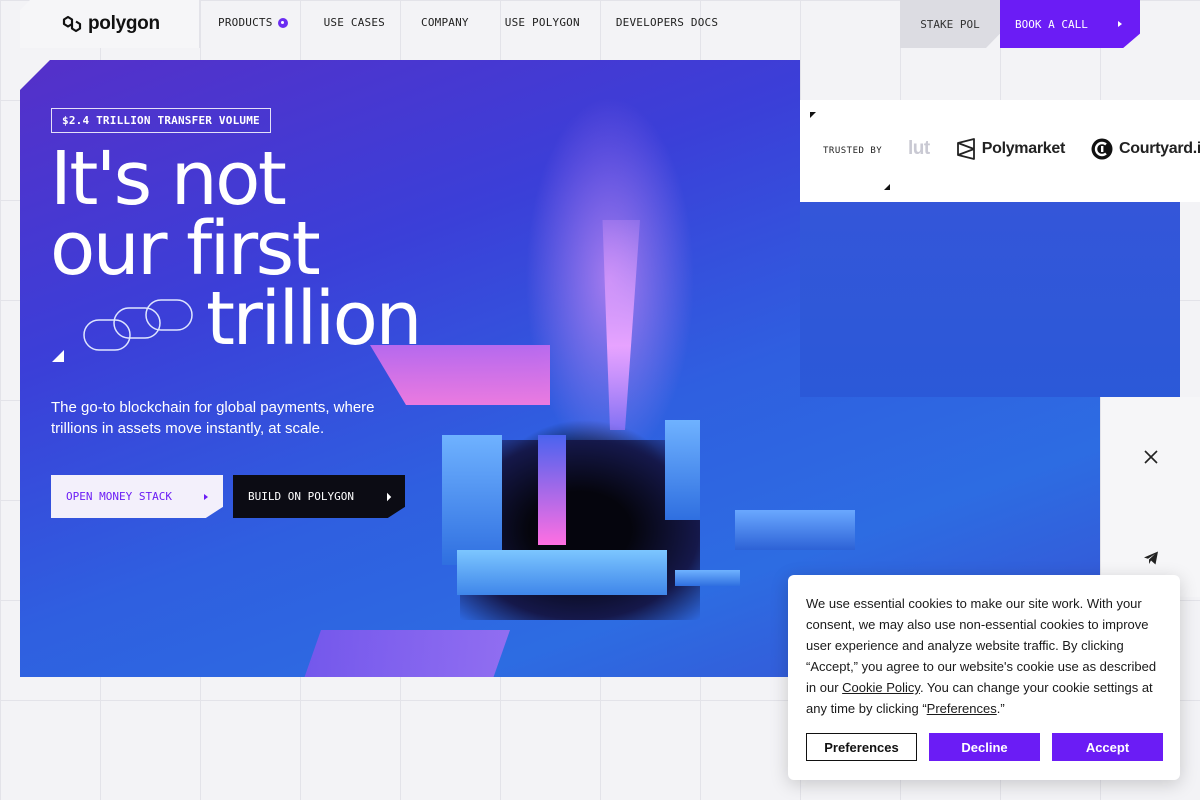 The height and width of the screenshot is (800, 1200). I want to click on nav-item-label: USE CASES, so click(354, 22).